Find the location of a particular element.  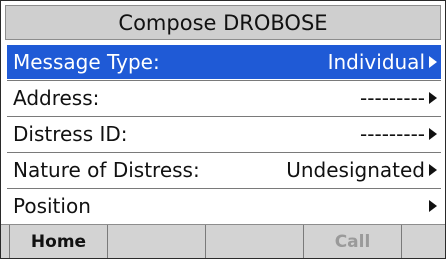

menu-item-nature-of-distress: Nature of Distress: Undesignated is located at coordinates (224, 171).